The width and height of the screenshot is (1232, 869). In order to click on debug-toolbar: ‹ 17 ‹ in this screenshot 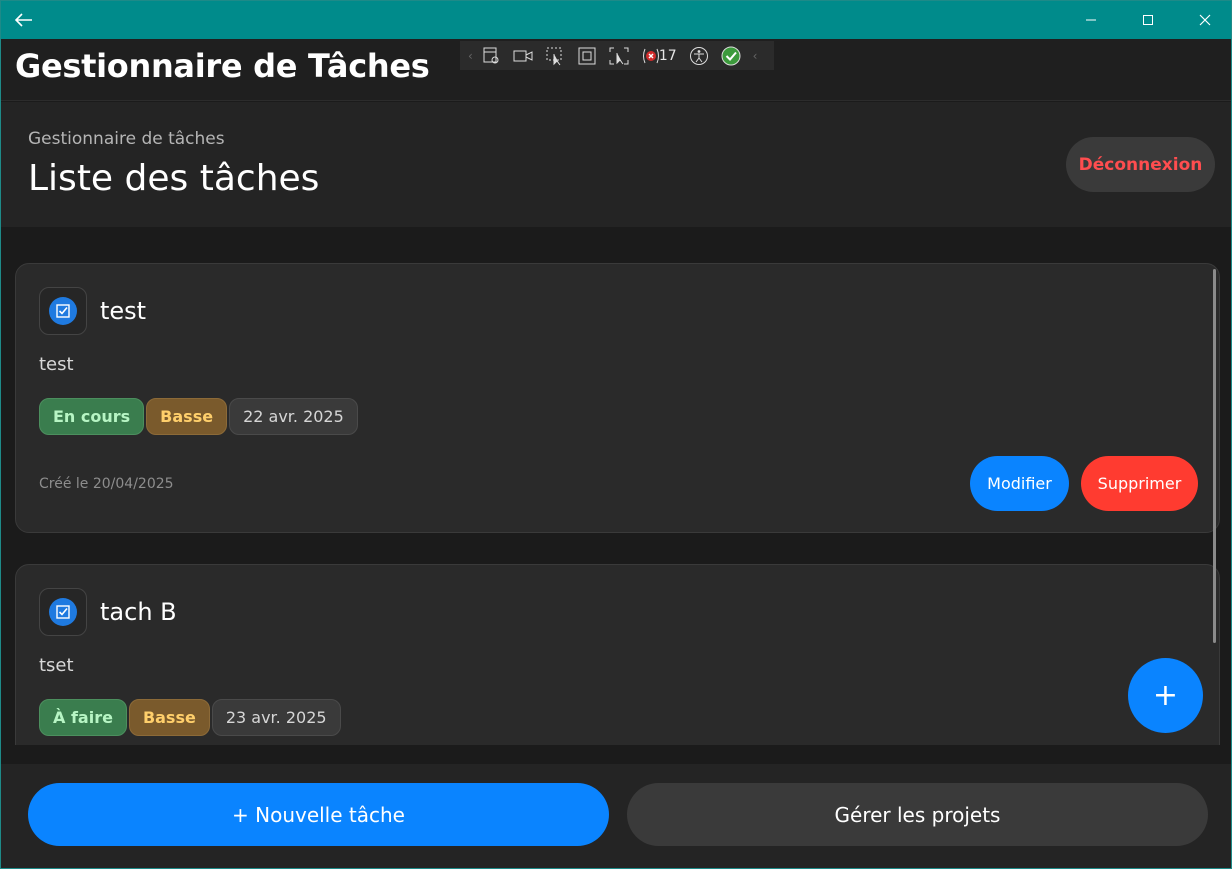, I will do `click(617, 55)`.